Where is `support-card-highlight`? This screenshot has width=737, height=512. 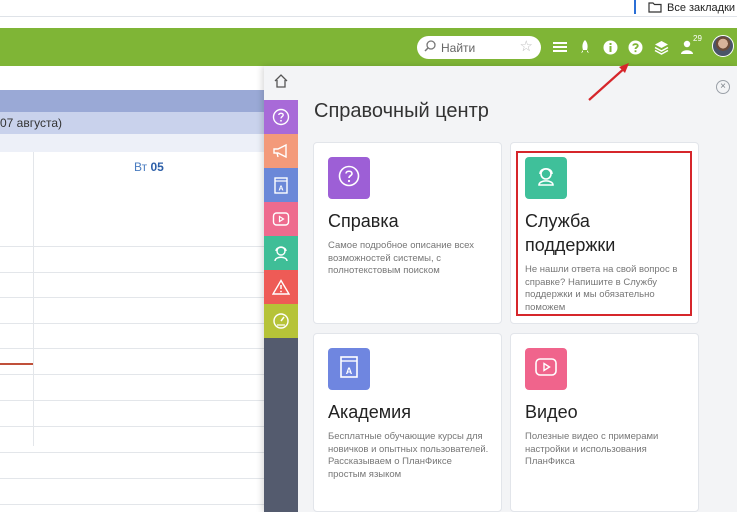
support-card-highlight is located at coordinates (604, 233).